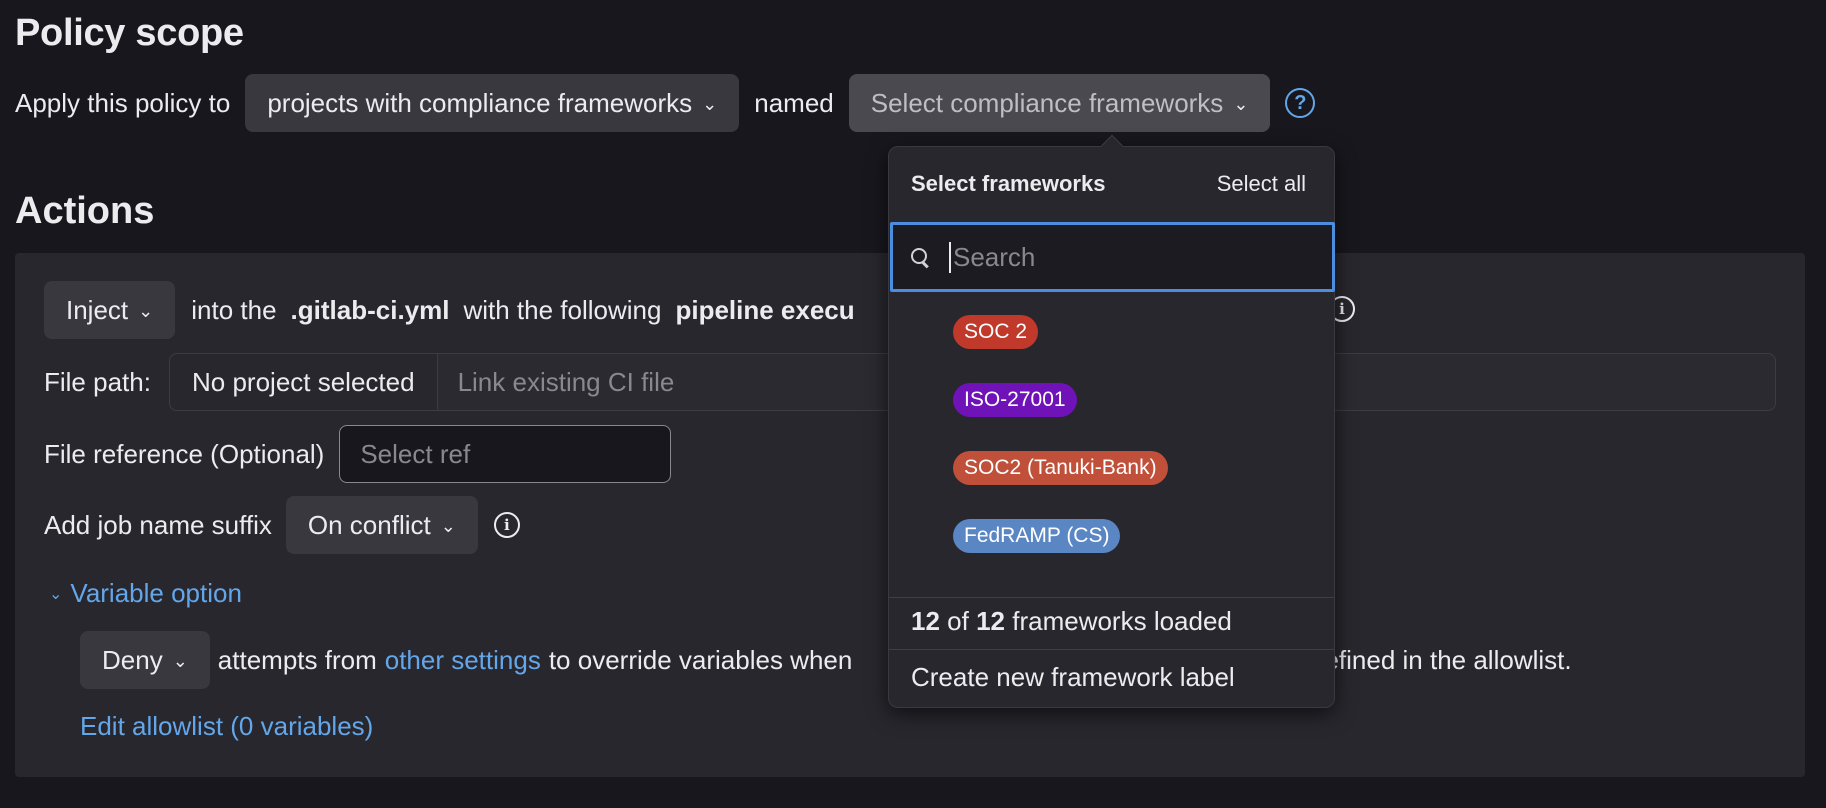 This screenshot has height=808, width=1826. What do you see at coordinates (1008, 183) in the screenshot?
I see `dropdown-title: Select frameworks` at bounding box center [1008, 183].